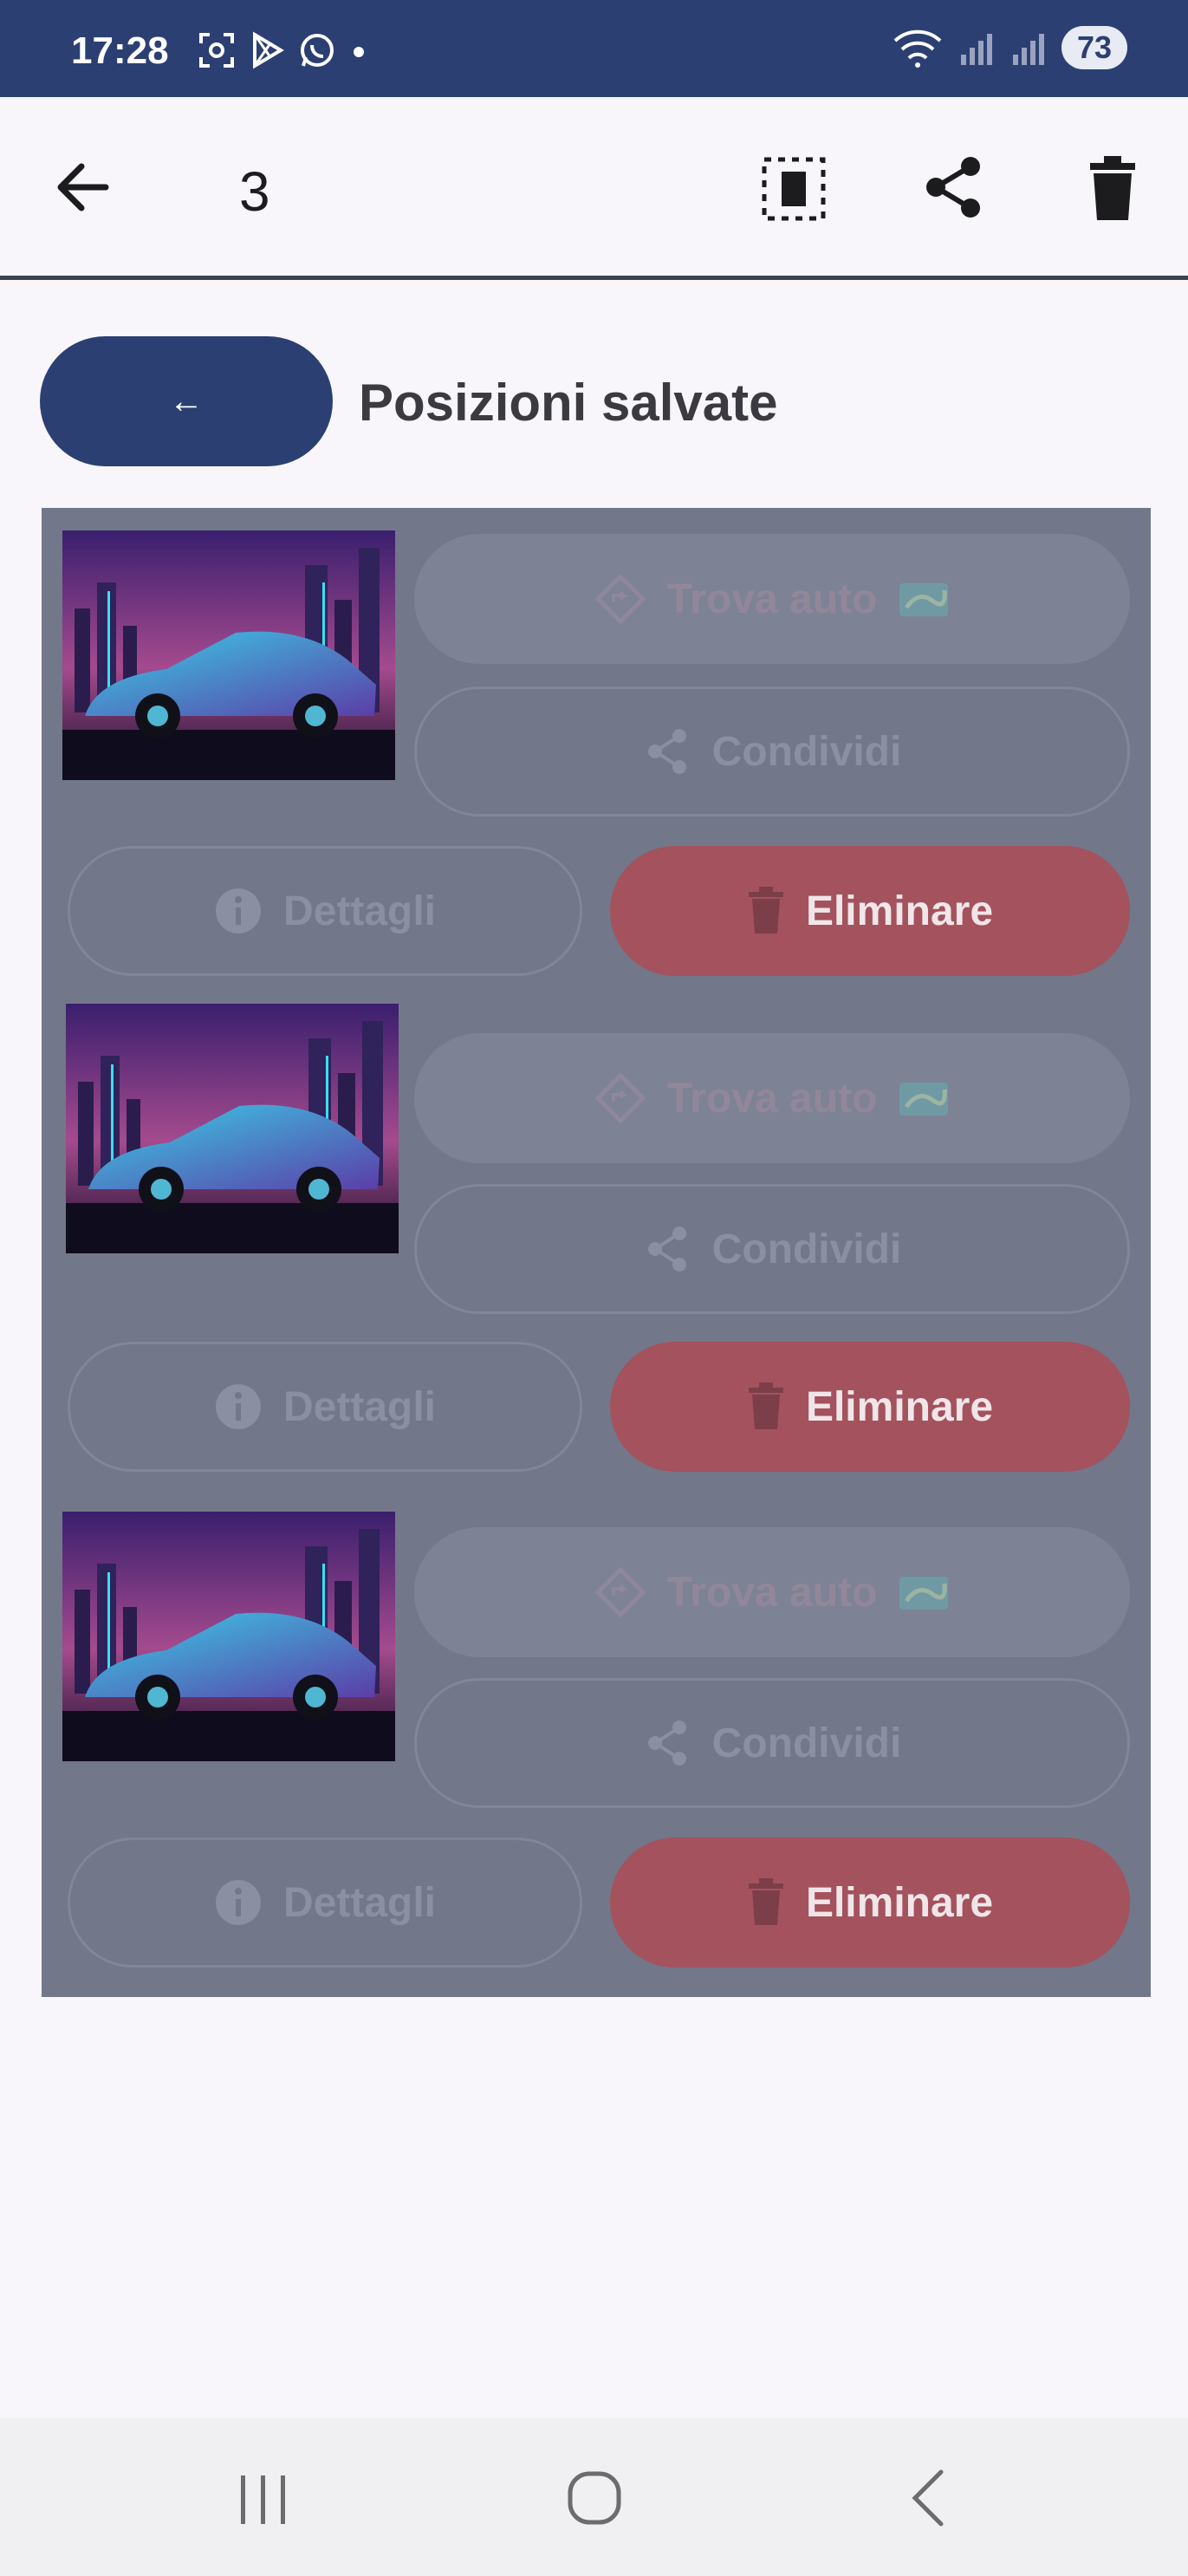  I want to click on page-title: Posizioni salvate, so click(568, 403).